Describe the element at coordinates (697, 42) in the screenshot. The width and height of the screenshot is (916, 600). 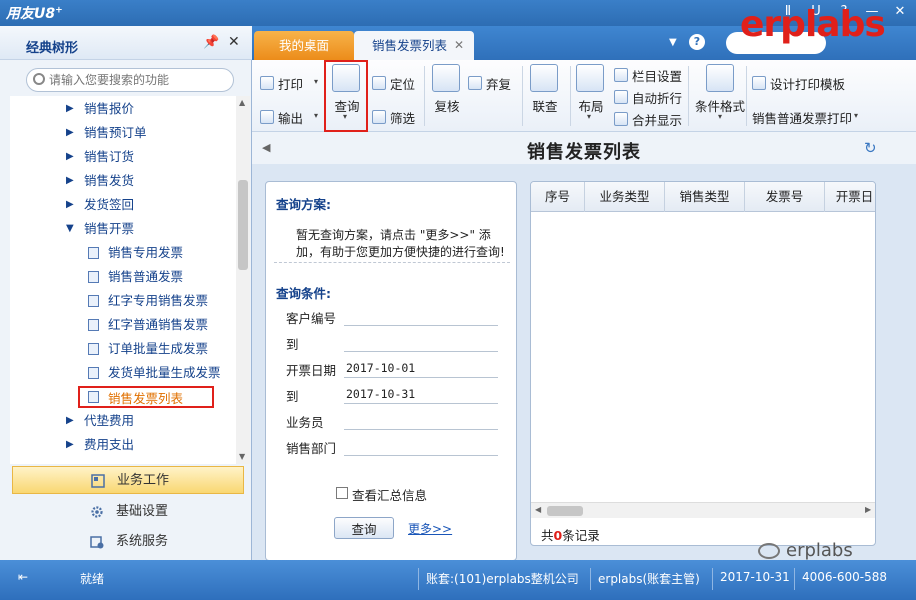
I see `help-icon: ?` at that location.